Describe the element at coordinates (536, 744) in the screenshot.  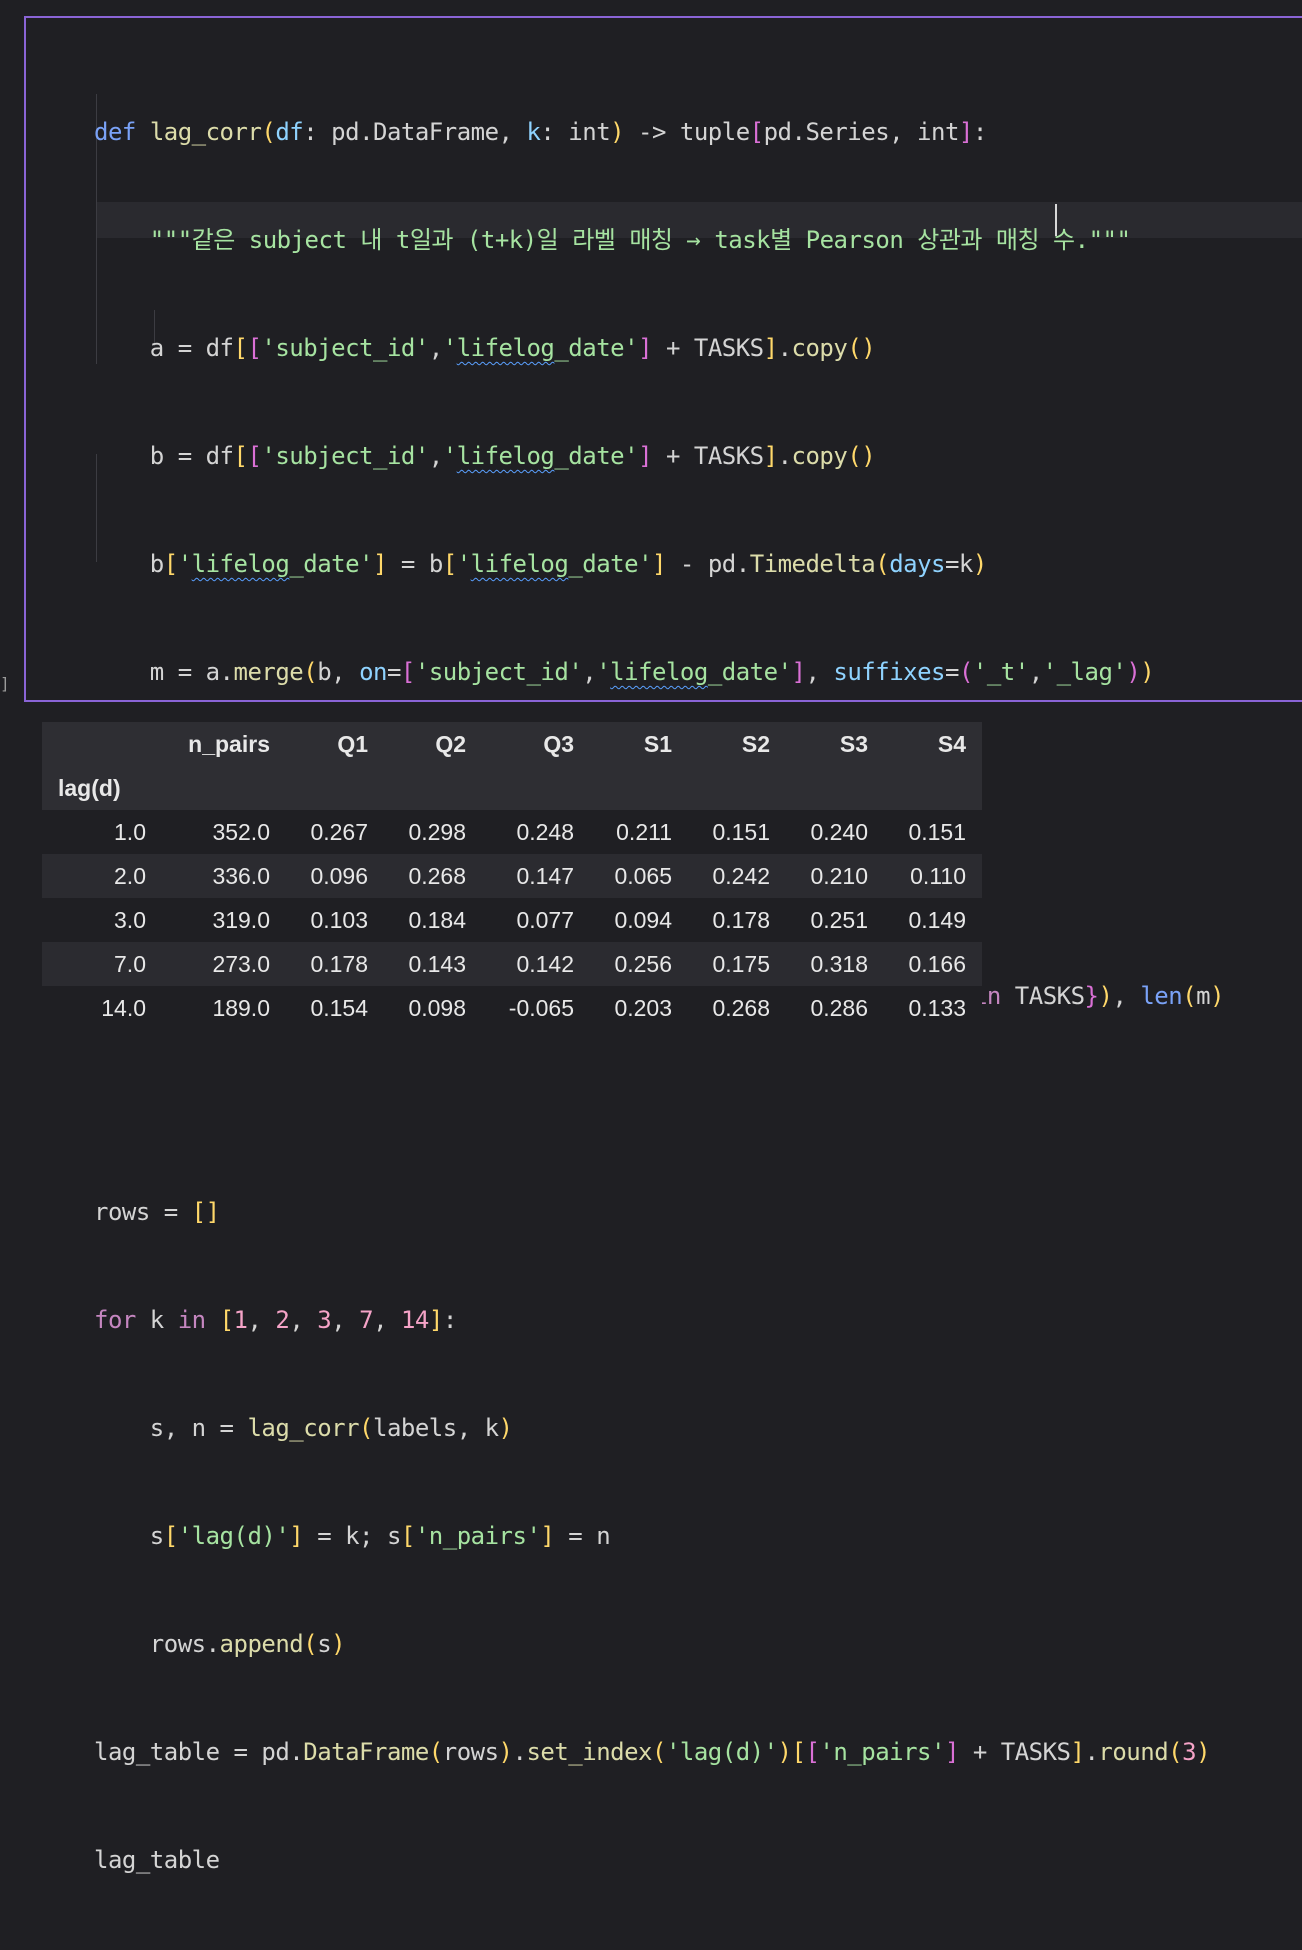
I see `column-header: Q3` at that location.